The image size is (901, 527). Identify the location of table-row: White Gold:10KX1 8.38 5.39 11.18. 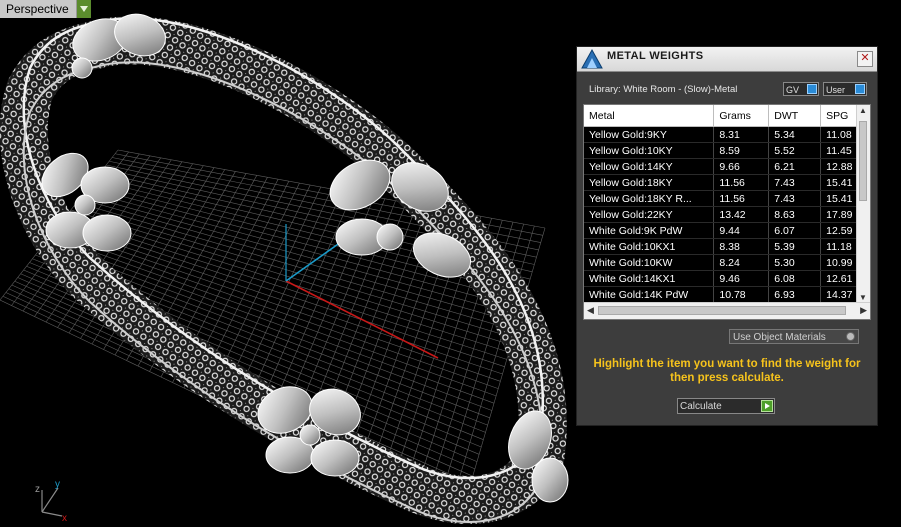
(721, 246).